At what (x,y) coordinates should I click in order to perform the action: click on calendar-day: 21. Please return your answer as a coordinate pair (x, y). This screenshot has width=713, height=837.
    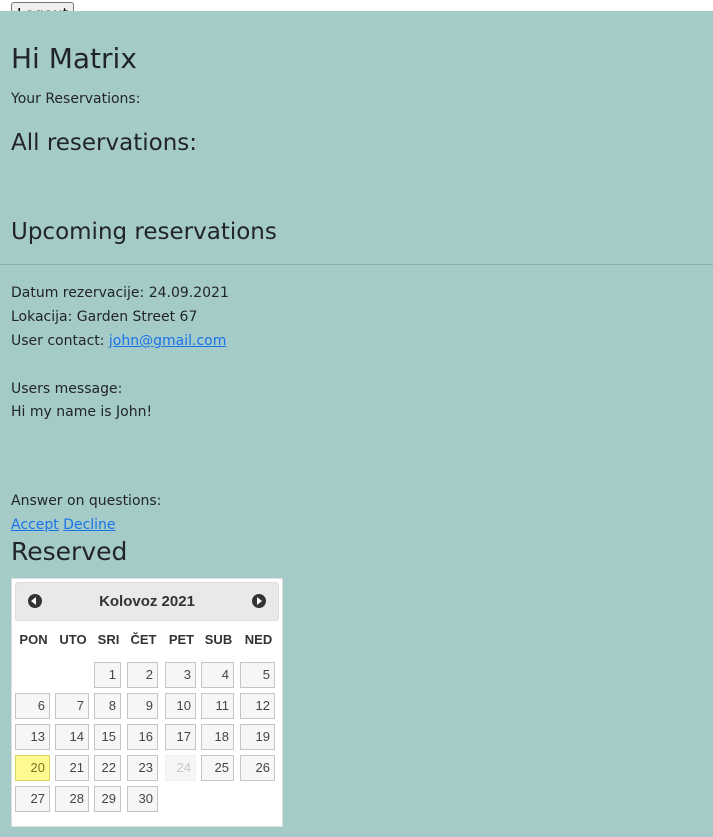
    Looking at the image, I should click on (72, 768).